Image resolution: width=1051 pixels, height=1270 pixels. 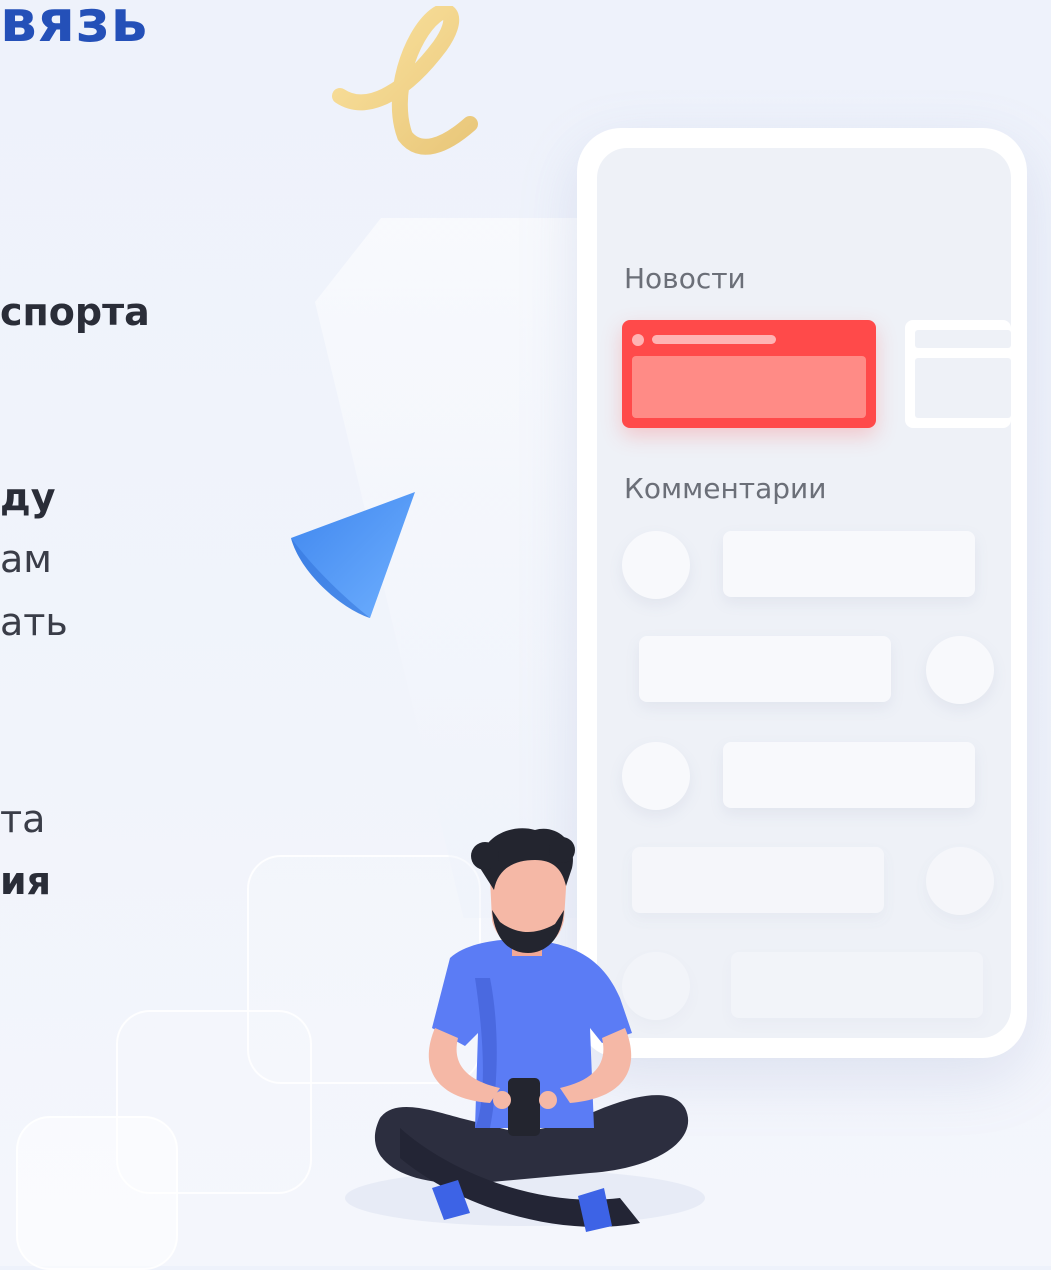 I want to click on news-card-title-line, so click(x=714, y=339).